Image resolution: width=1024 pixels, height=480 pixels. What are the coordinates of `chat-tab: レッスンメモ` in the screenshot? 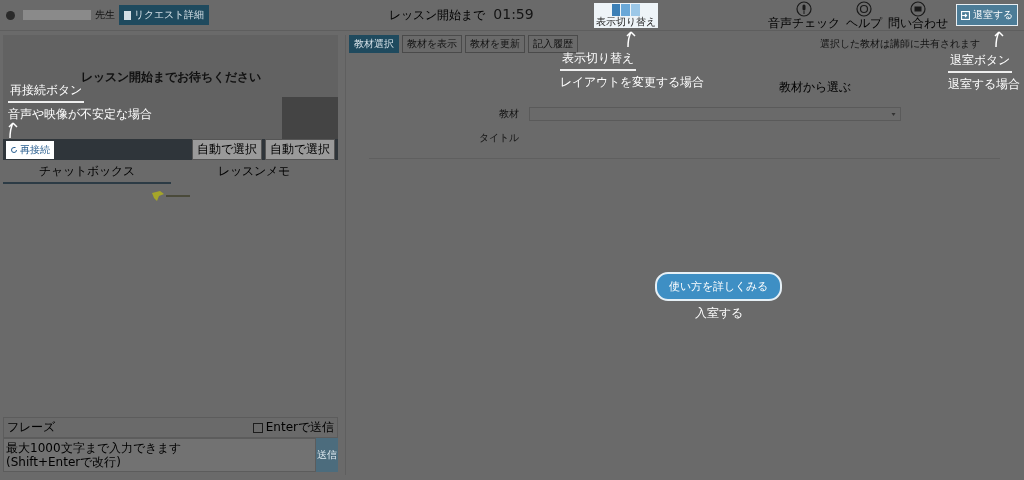 It's located at (254, 172).